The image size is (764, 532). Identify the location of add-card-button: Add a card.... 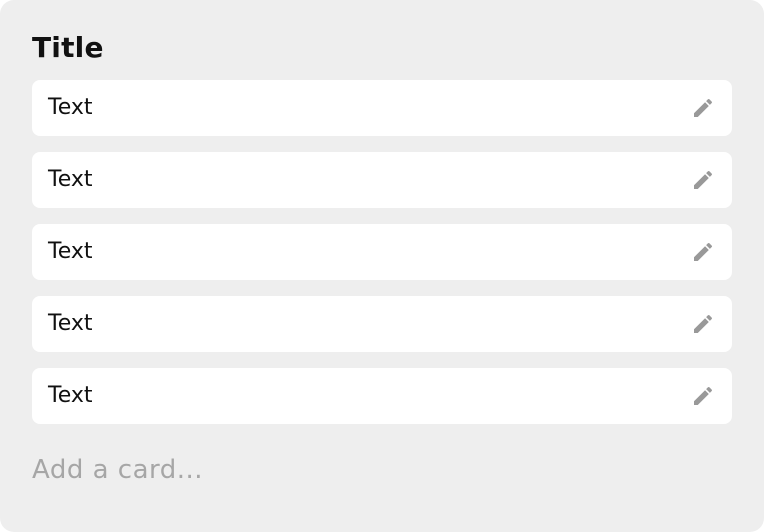
(117, 470).